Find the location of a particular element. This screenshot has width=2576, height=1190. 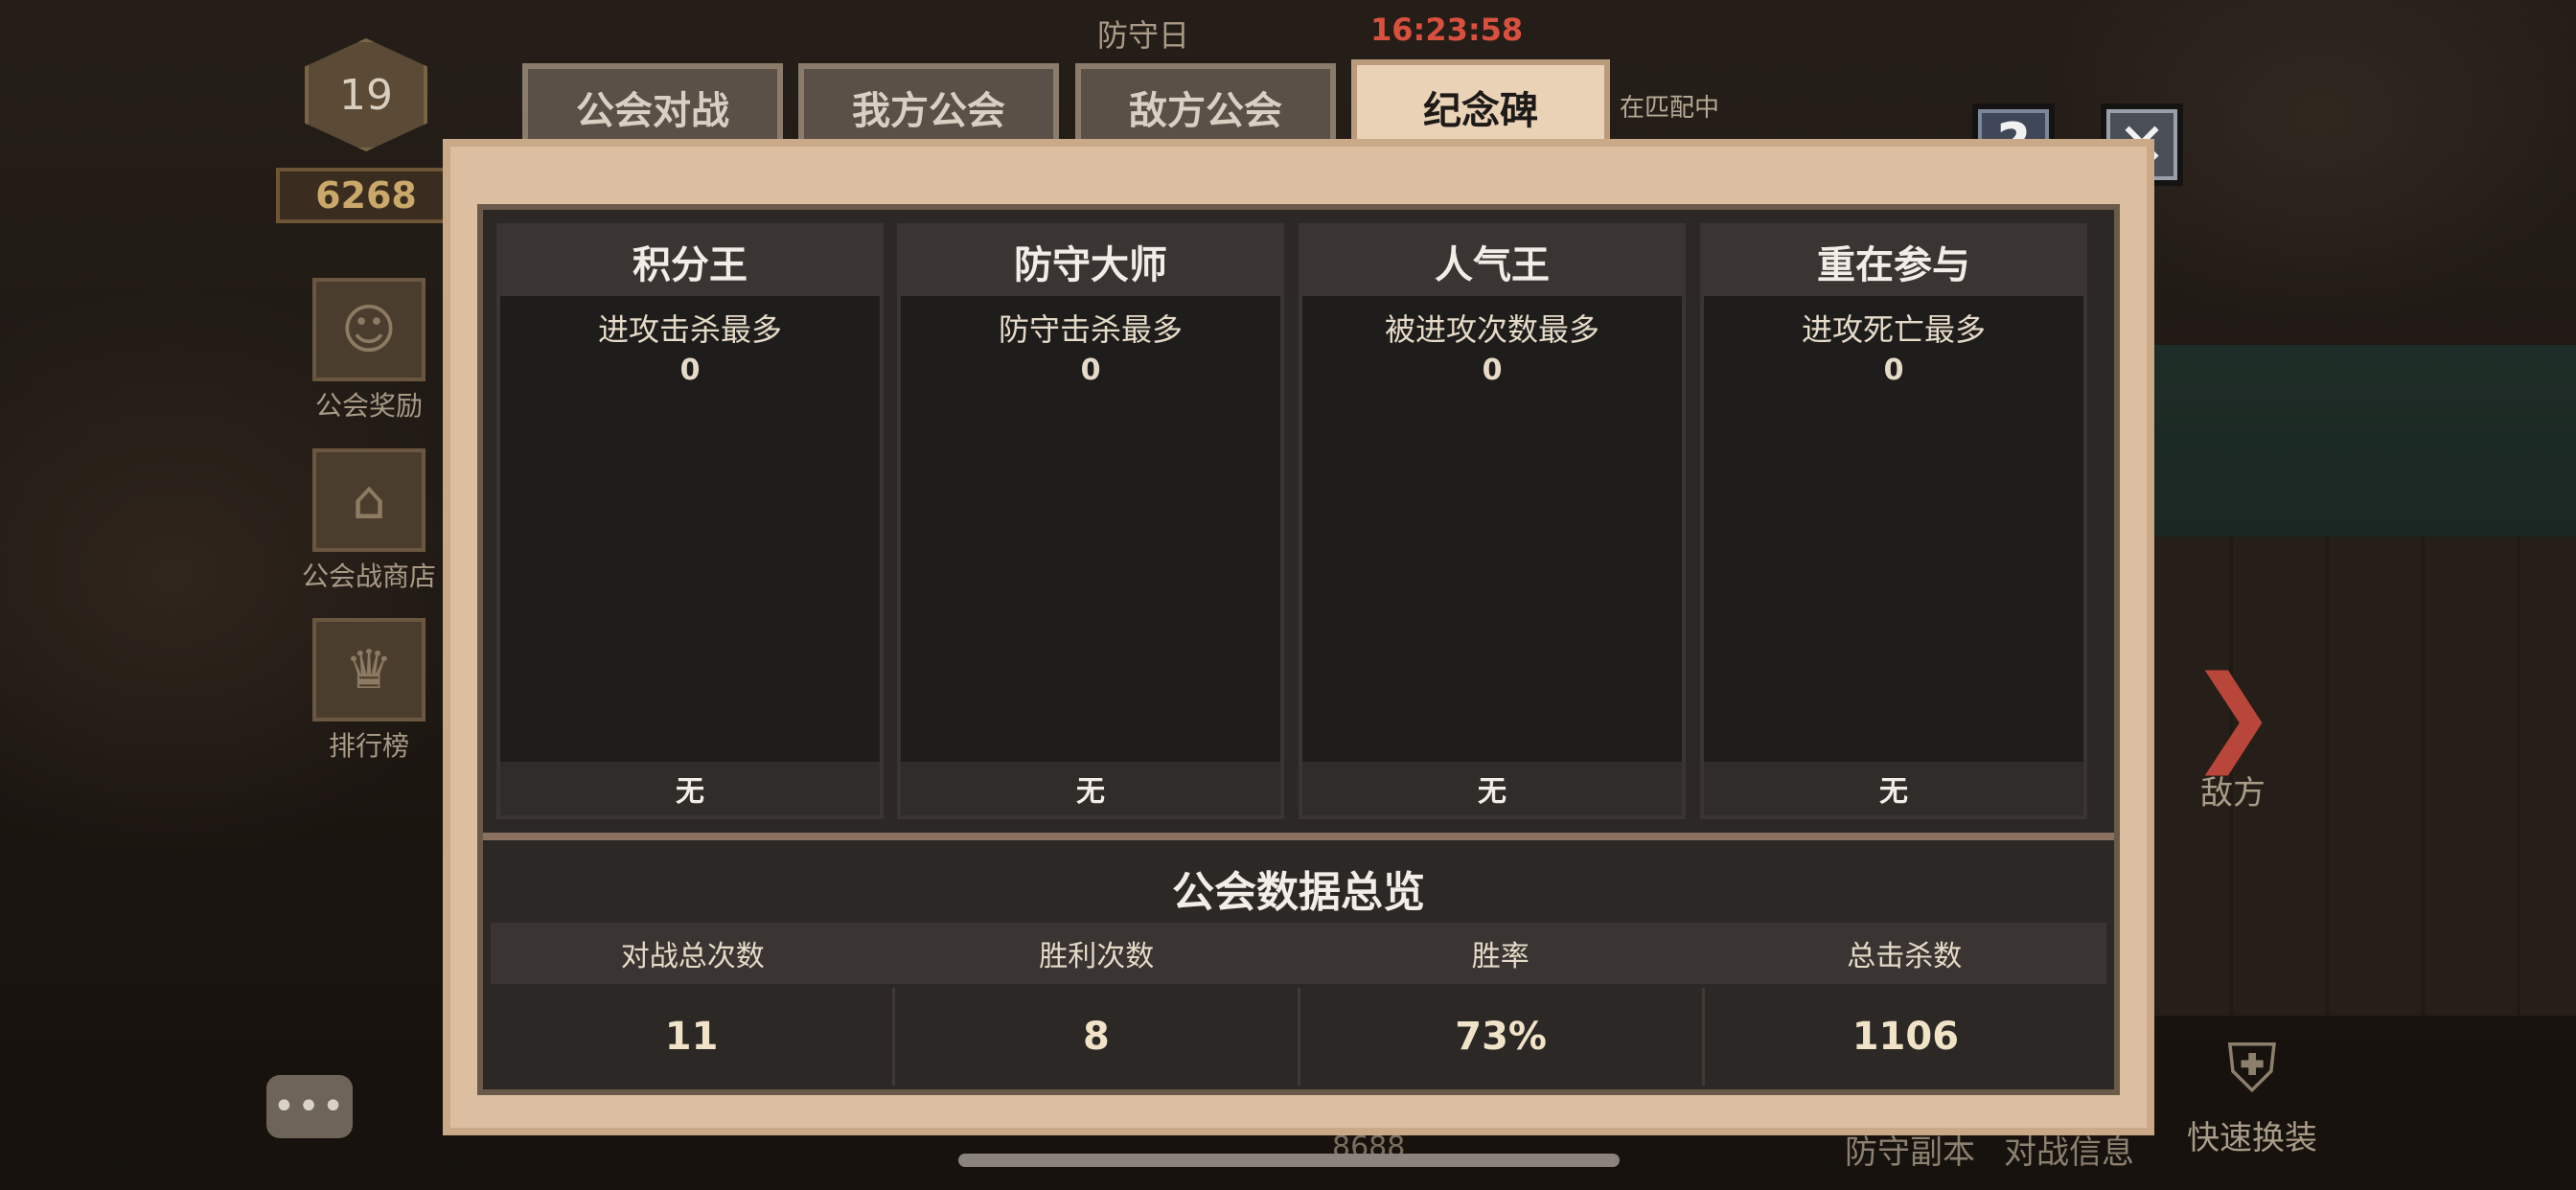

summary-header-total-battles: 对战总次数 is located at coordinates (692, 957).